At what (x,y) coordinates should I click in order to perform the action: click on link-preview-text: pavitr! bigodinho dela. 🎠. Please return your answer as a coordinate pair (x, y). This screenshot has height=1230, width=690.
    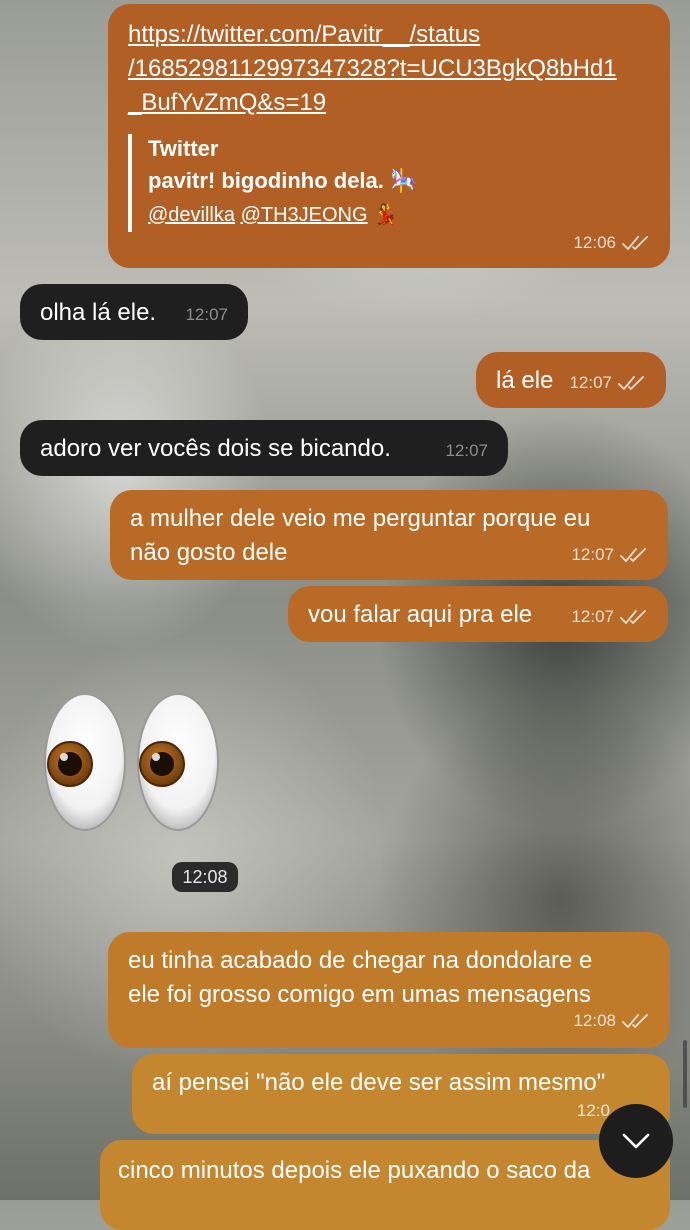
    Looking at the image, I should click on (283, 180).